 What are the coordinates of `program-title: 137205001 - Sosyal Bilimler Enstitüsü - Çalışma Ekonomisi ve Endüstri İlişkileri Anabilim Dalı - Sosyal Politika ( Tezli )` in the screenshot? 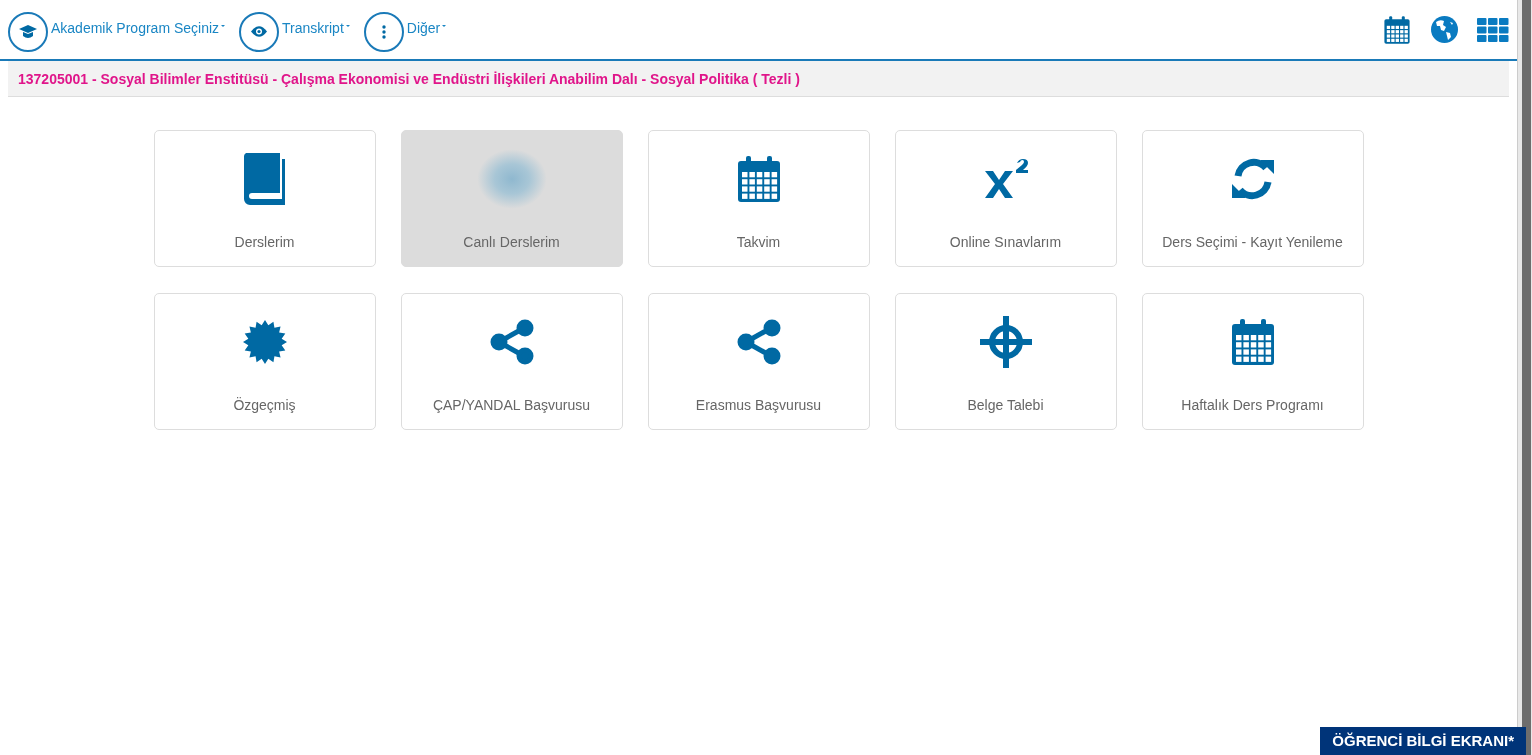 It's located at (758, 79).